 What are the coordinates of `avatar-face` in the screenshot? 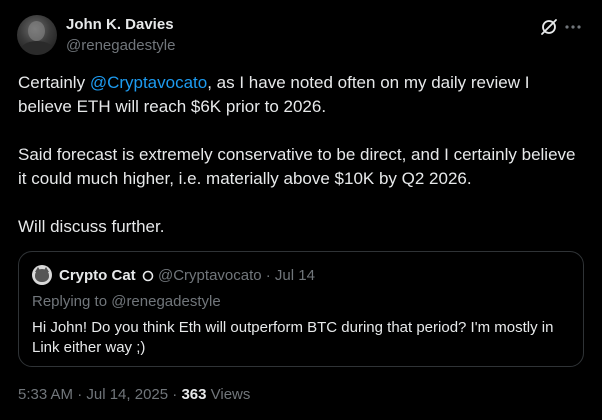 It's located at (36, 31).